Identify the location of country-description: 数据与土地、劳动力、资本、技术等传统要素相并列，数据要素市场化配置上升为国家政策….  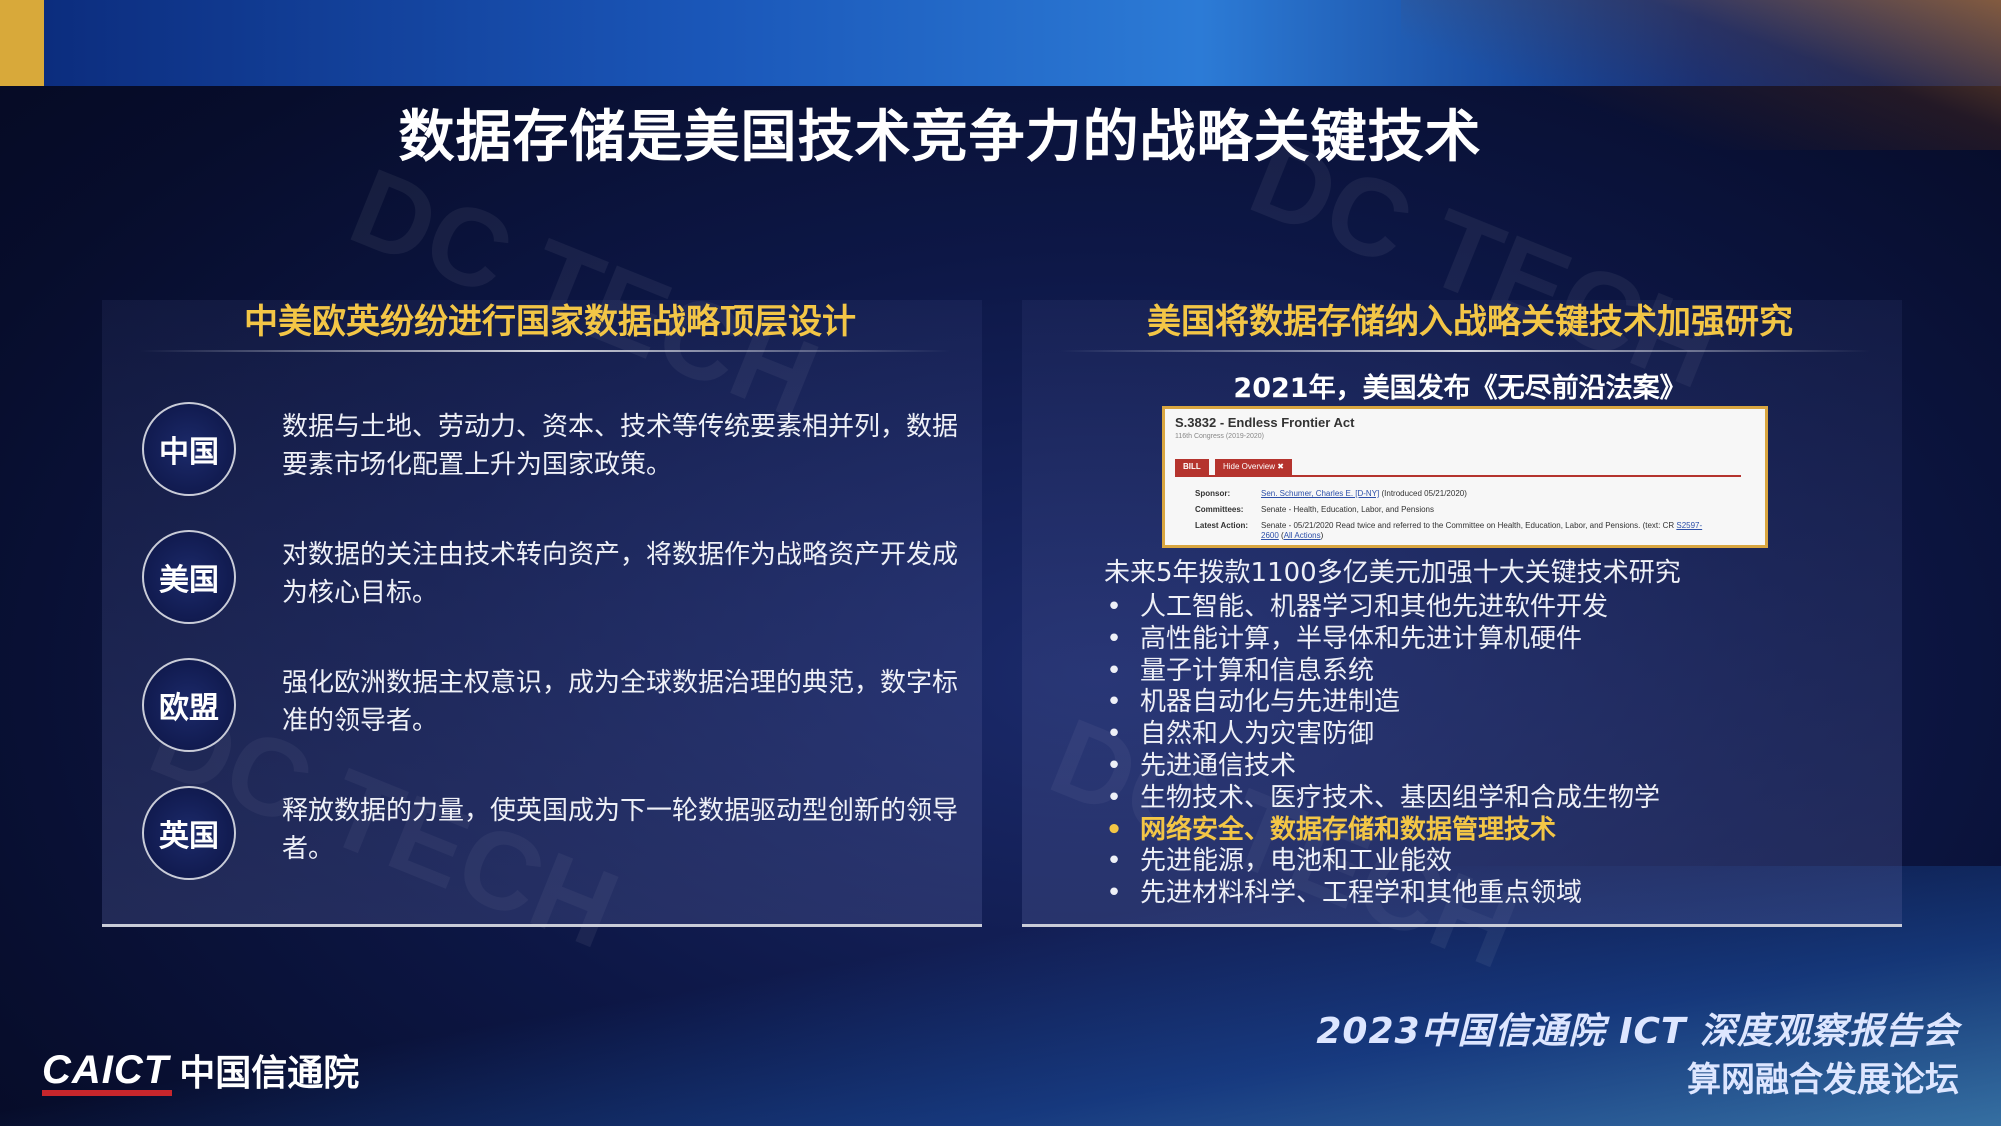
(620, 446).